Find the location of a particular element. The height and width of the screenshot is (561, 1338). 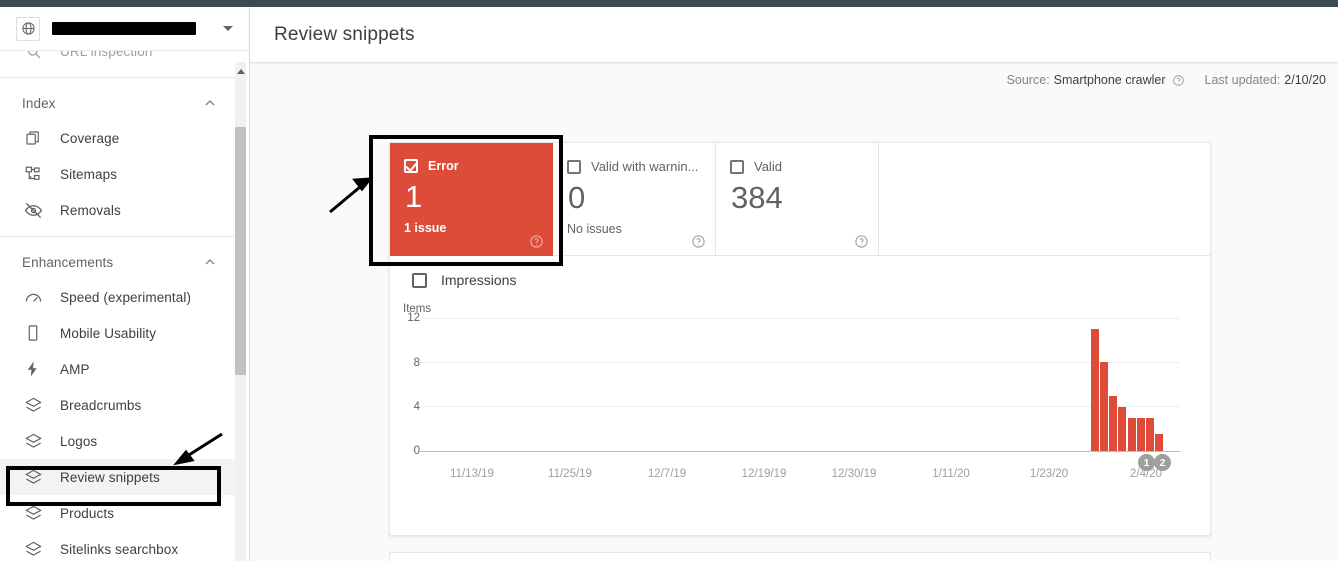

magnifier-icon is located at coordinates (33, 56).